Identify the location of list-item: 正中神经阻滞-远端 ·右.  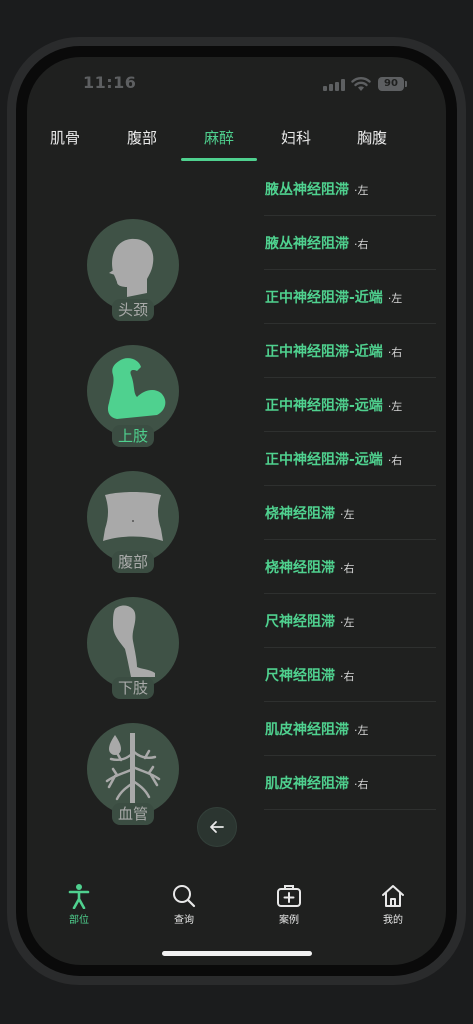
(350, 459).